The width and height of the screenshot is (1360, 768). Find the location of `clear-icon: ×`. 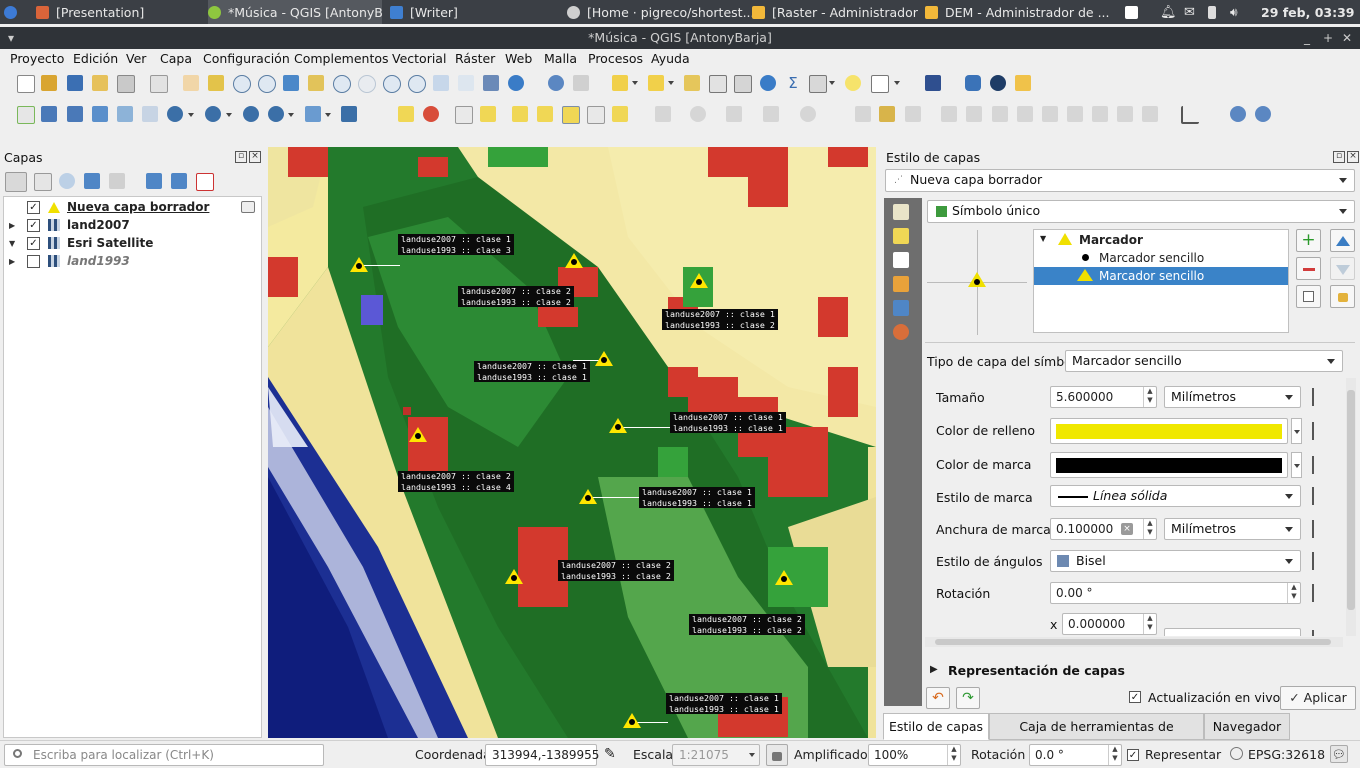

clear-icon: × is located at coordinates (1127, 529).